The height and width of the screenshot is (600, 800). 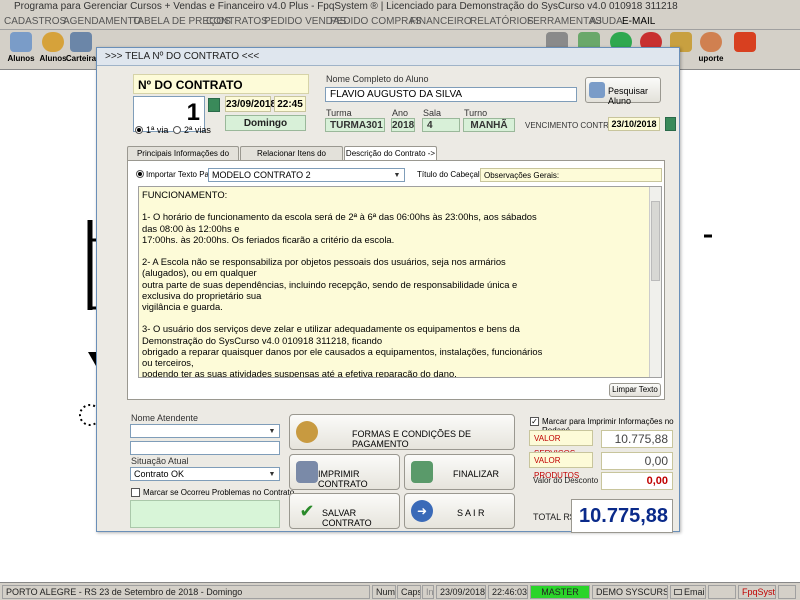 I want to click on status-license: DEMO SYSCURSO 4.0, so click(x=630, y=592).